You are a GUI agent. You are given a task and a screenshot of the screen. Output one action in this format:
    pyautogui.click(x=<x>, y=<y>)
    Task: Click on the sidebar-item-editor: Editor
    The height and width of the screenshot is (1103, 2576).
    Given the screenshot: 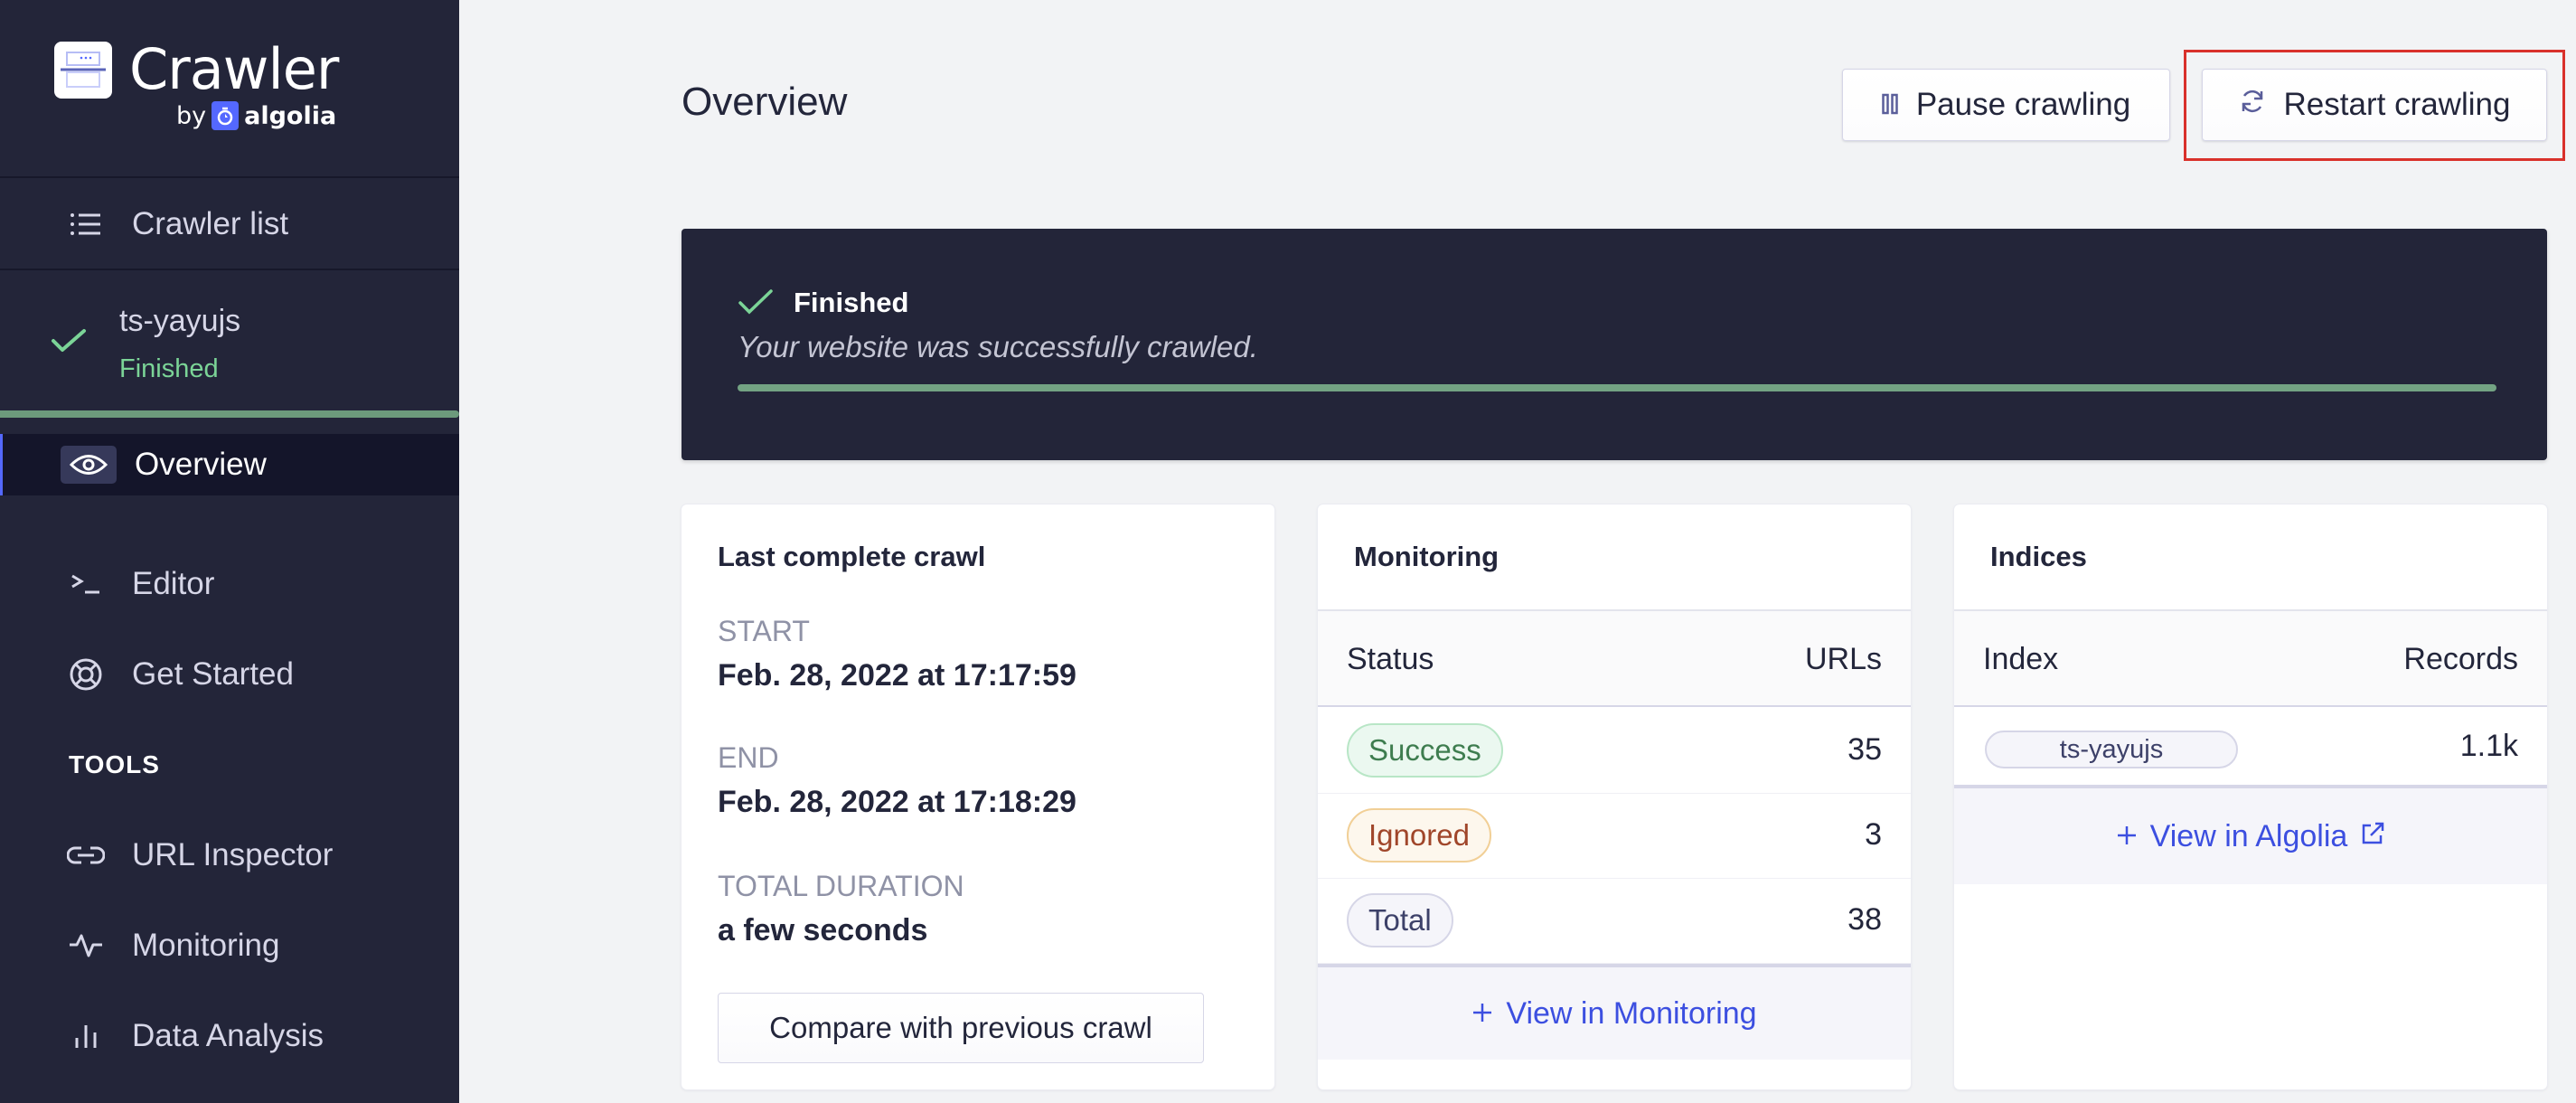 What is the action you would take?
    pyautogui.click(x=229, y=584)
    